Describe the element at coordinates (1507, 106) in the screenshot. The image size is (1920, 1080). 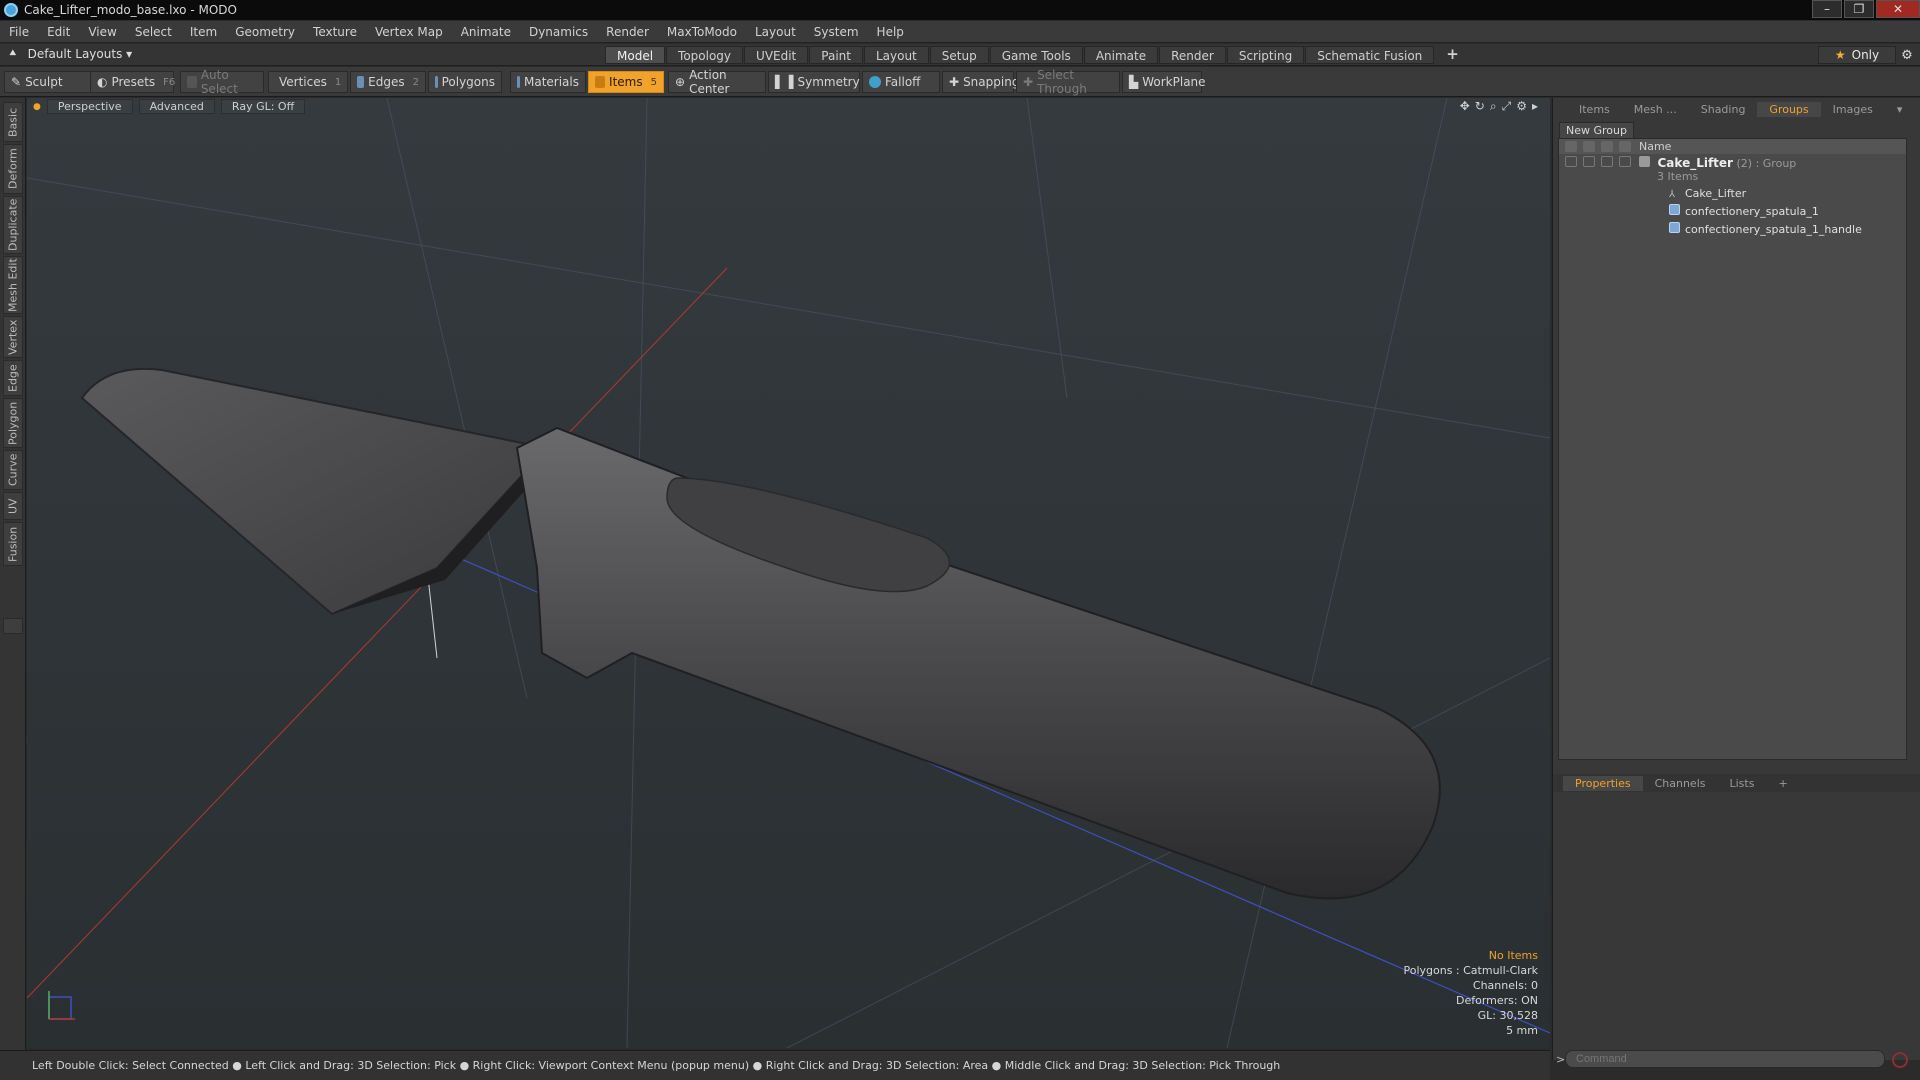
I see `fit-icon: ⤢` at that location.